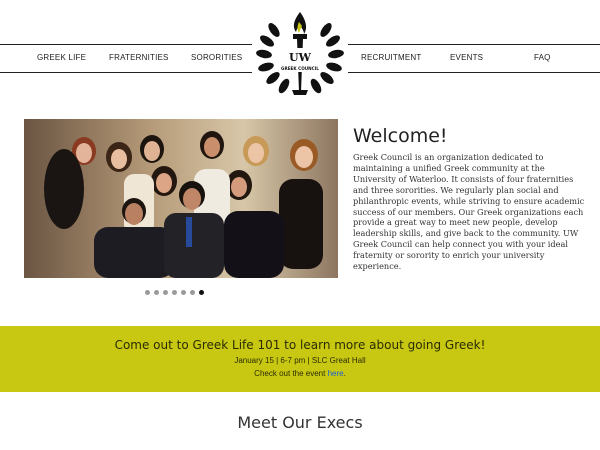 This screenshot has width=600, height=450. Describe the element at coordinates (300, 422) in the screenshot. I see `meet-execs-heading: Meet Our Execs` at that location.